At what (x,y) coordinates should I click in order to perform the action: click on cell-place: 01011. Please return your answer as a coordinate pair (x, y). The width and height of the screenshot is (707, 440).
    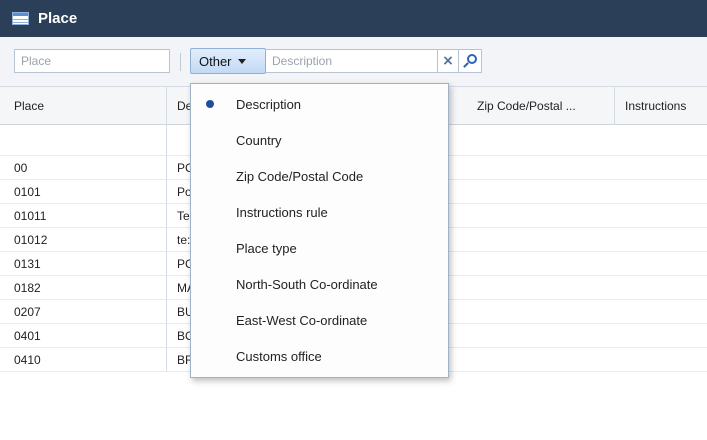
    Looking at the image, I should click on (90, 215).